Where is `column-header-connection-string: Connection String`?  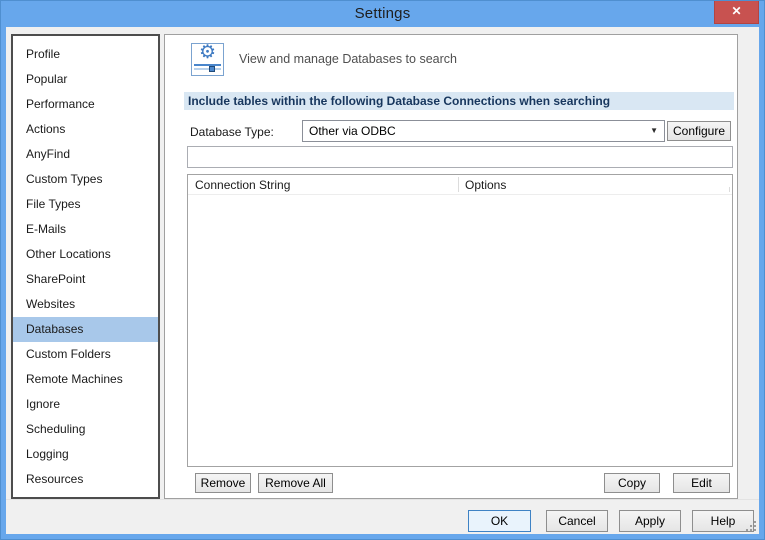 column-header-connection-string: Connection String is located at coordinates (243, 185).